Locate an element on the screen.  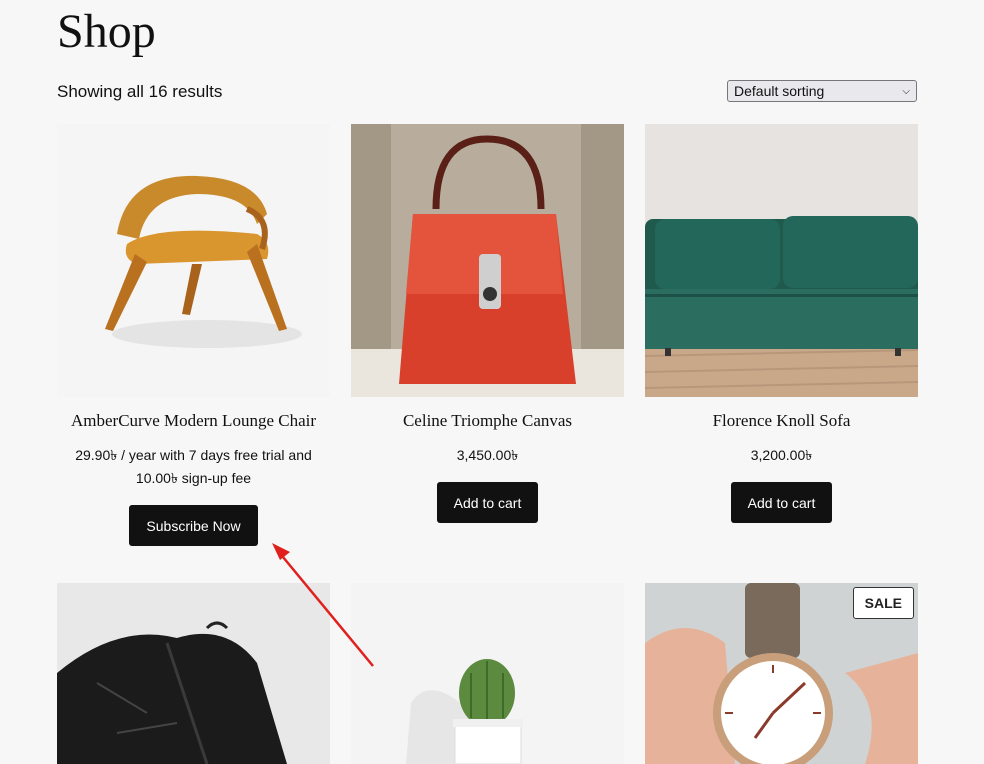
page-title: Shop is located at coordinates (106, 31).